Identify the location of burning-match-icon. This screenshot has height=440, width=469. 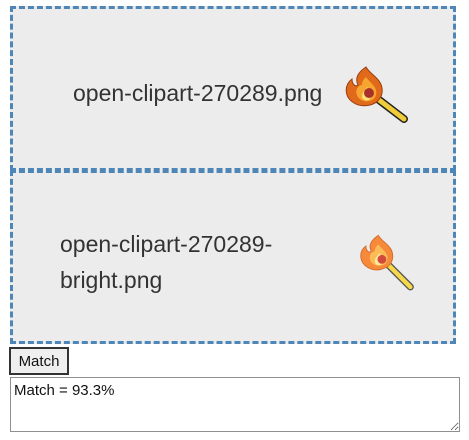
(376, 97).